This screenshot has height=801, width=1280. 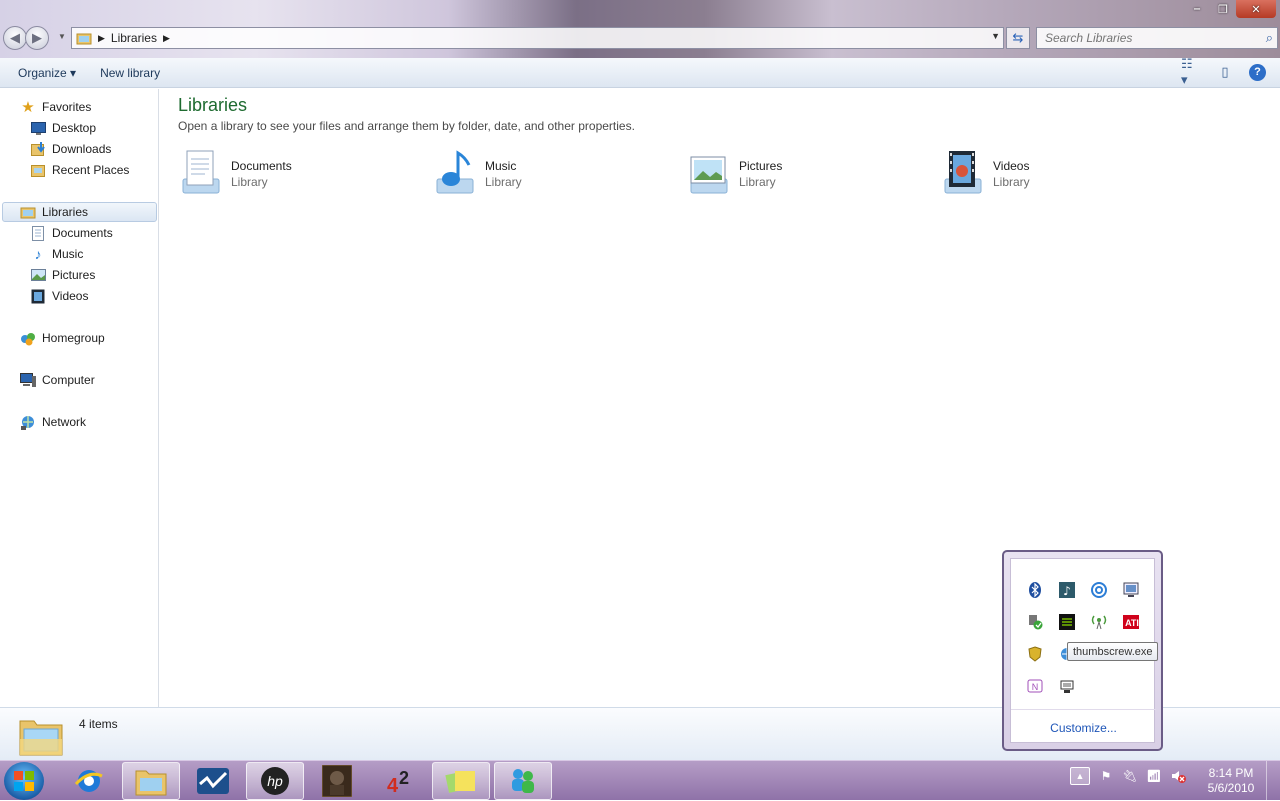 I want to click on action-center-flag-icon: ⚑, so click(x=1106, y=776).